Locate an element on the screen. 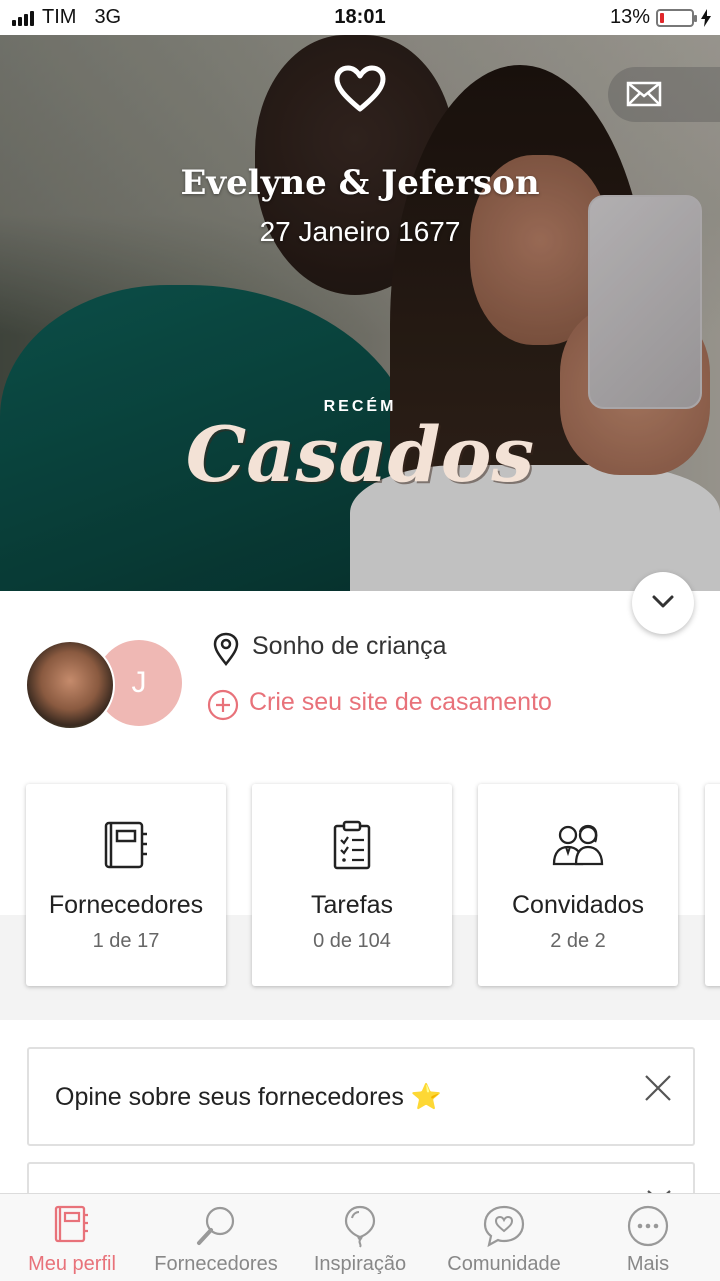  nav-meu-perfil: Meu perfil is located at coordinates (72, 1237).